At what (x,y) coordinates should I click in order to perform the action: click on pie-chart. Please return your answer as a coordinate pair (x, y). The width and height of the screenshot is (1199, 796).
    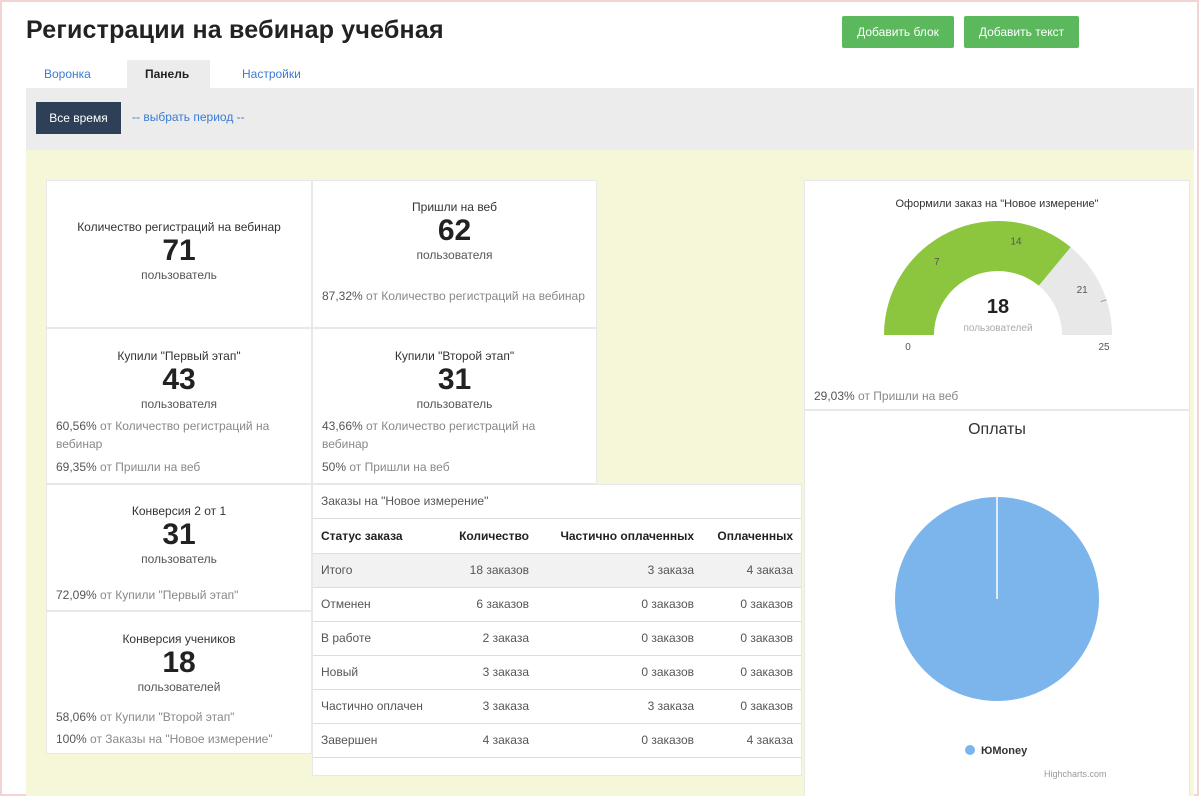
    Looking at the image, I should click on (997, 599).